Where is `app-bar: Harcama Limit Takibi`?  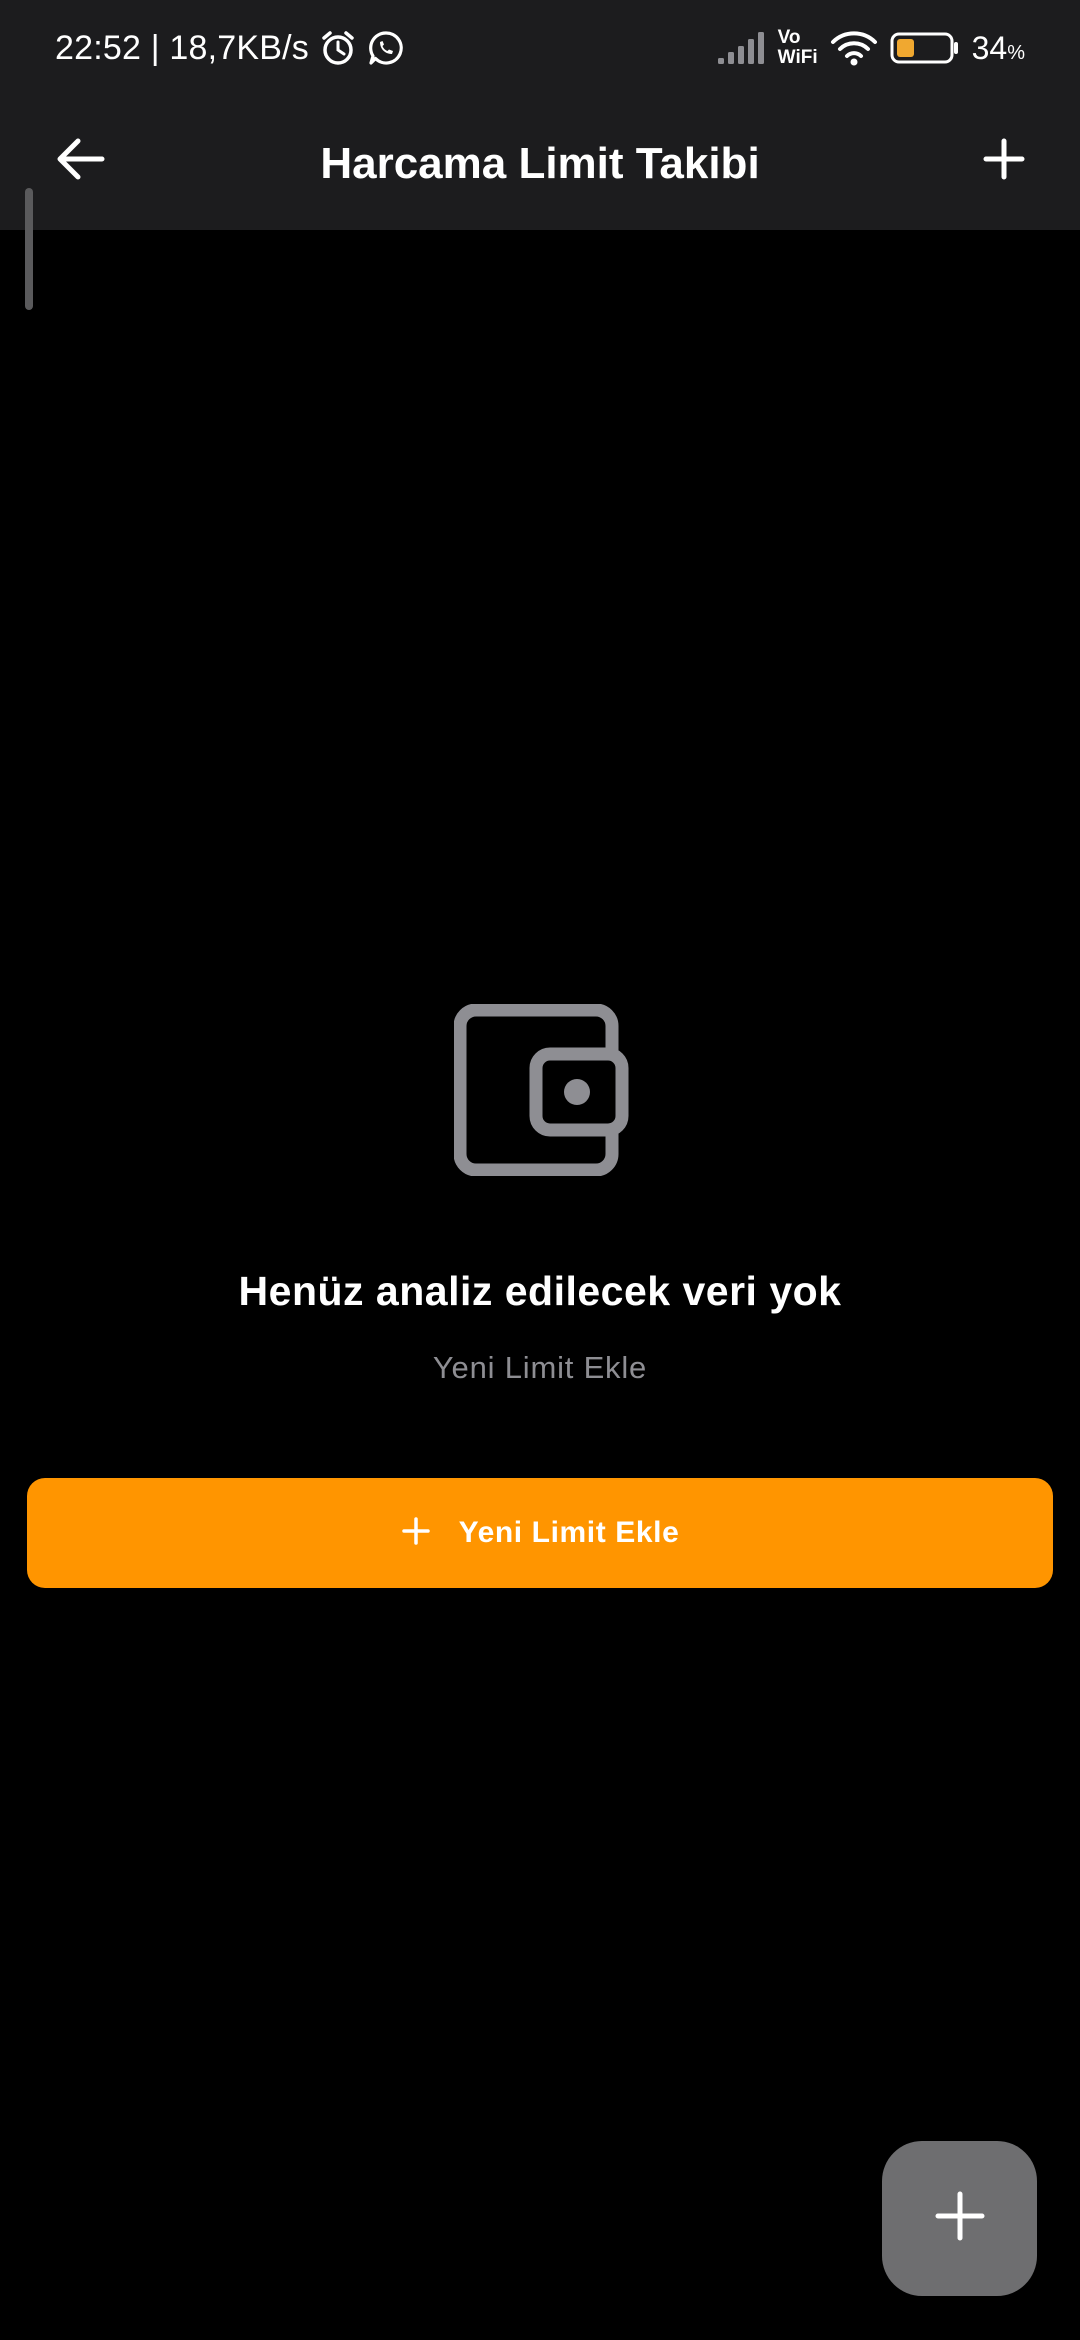
app-bar: Harcama Limit Takibi is located at coordinates (540, 163).